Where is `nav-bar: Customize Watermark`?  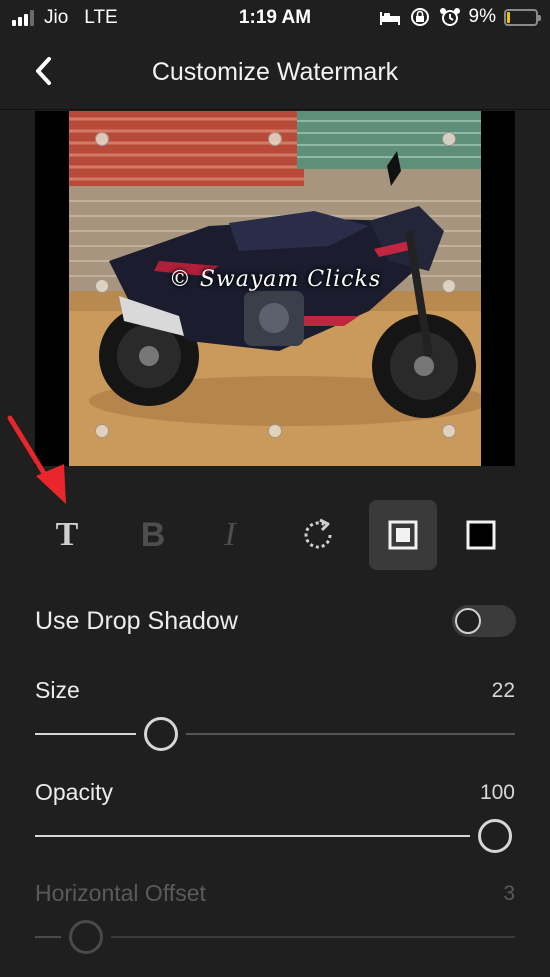 nav-bar: Customize Watermark is located at coordinates (275, 73).